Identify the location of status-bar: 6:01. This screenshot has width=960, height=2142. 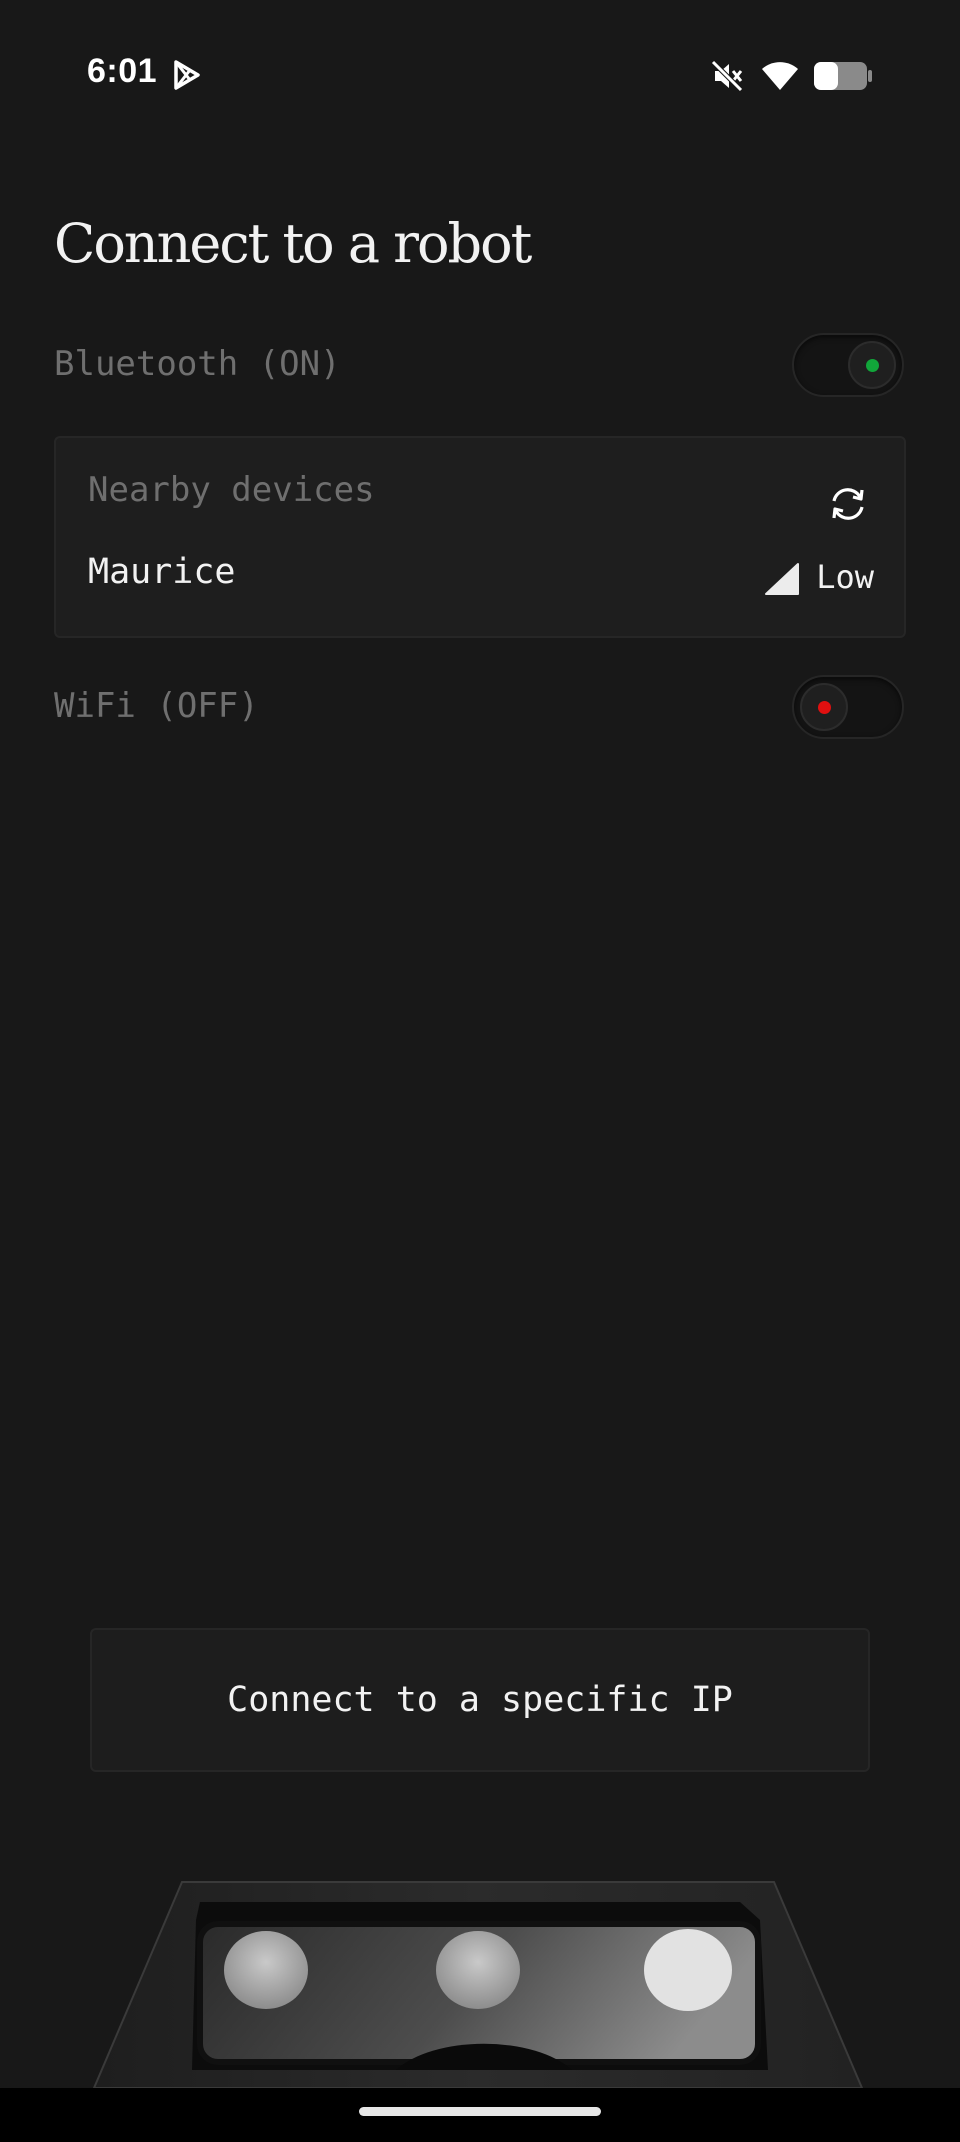
(480, 75).